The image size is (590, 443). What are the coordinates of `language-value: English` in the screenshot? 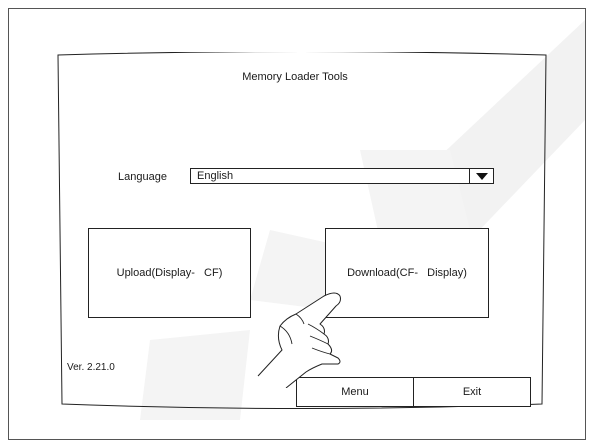 It's located at (215, 176).